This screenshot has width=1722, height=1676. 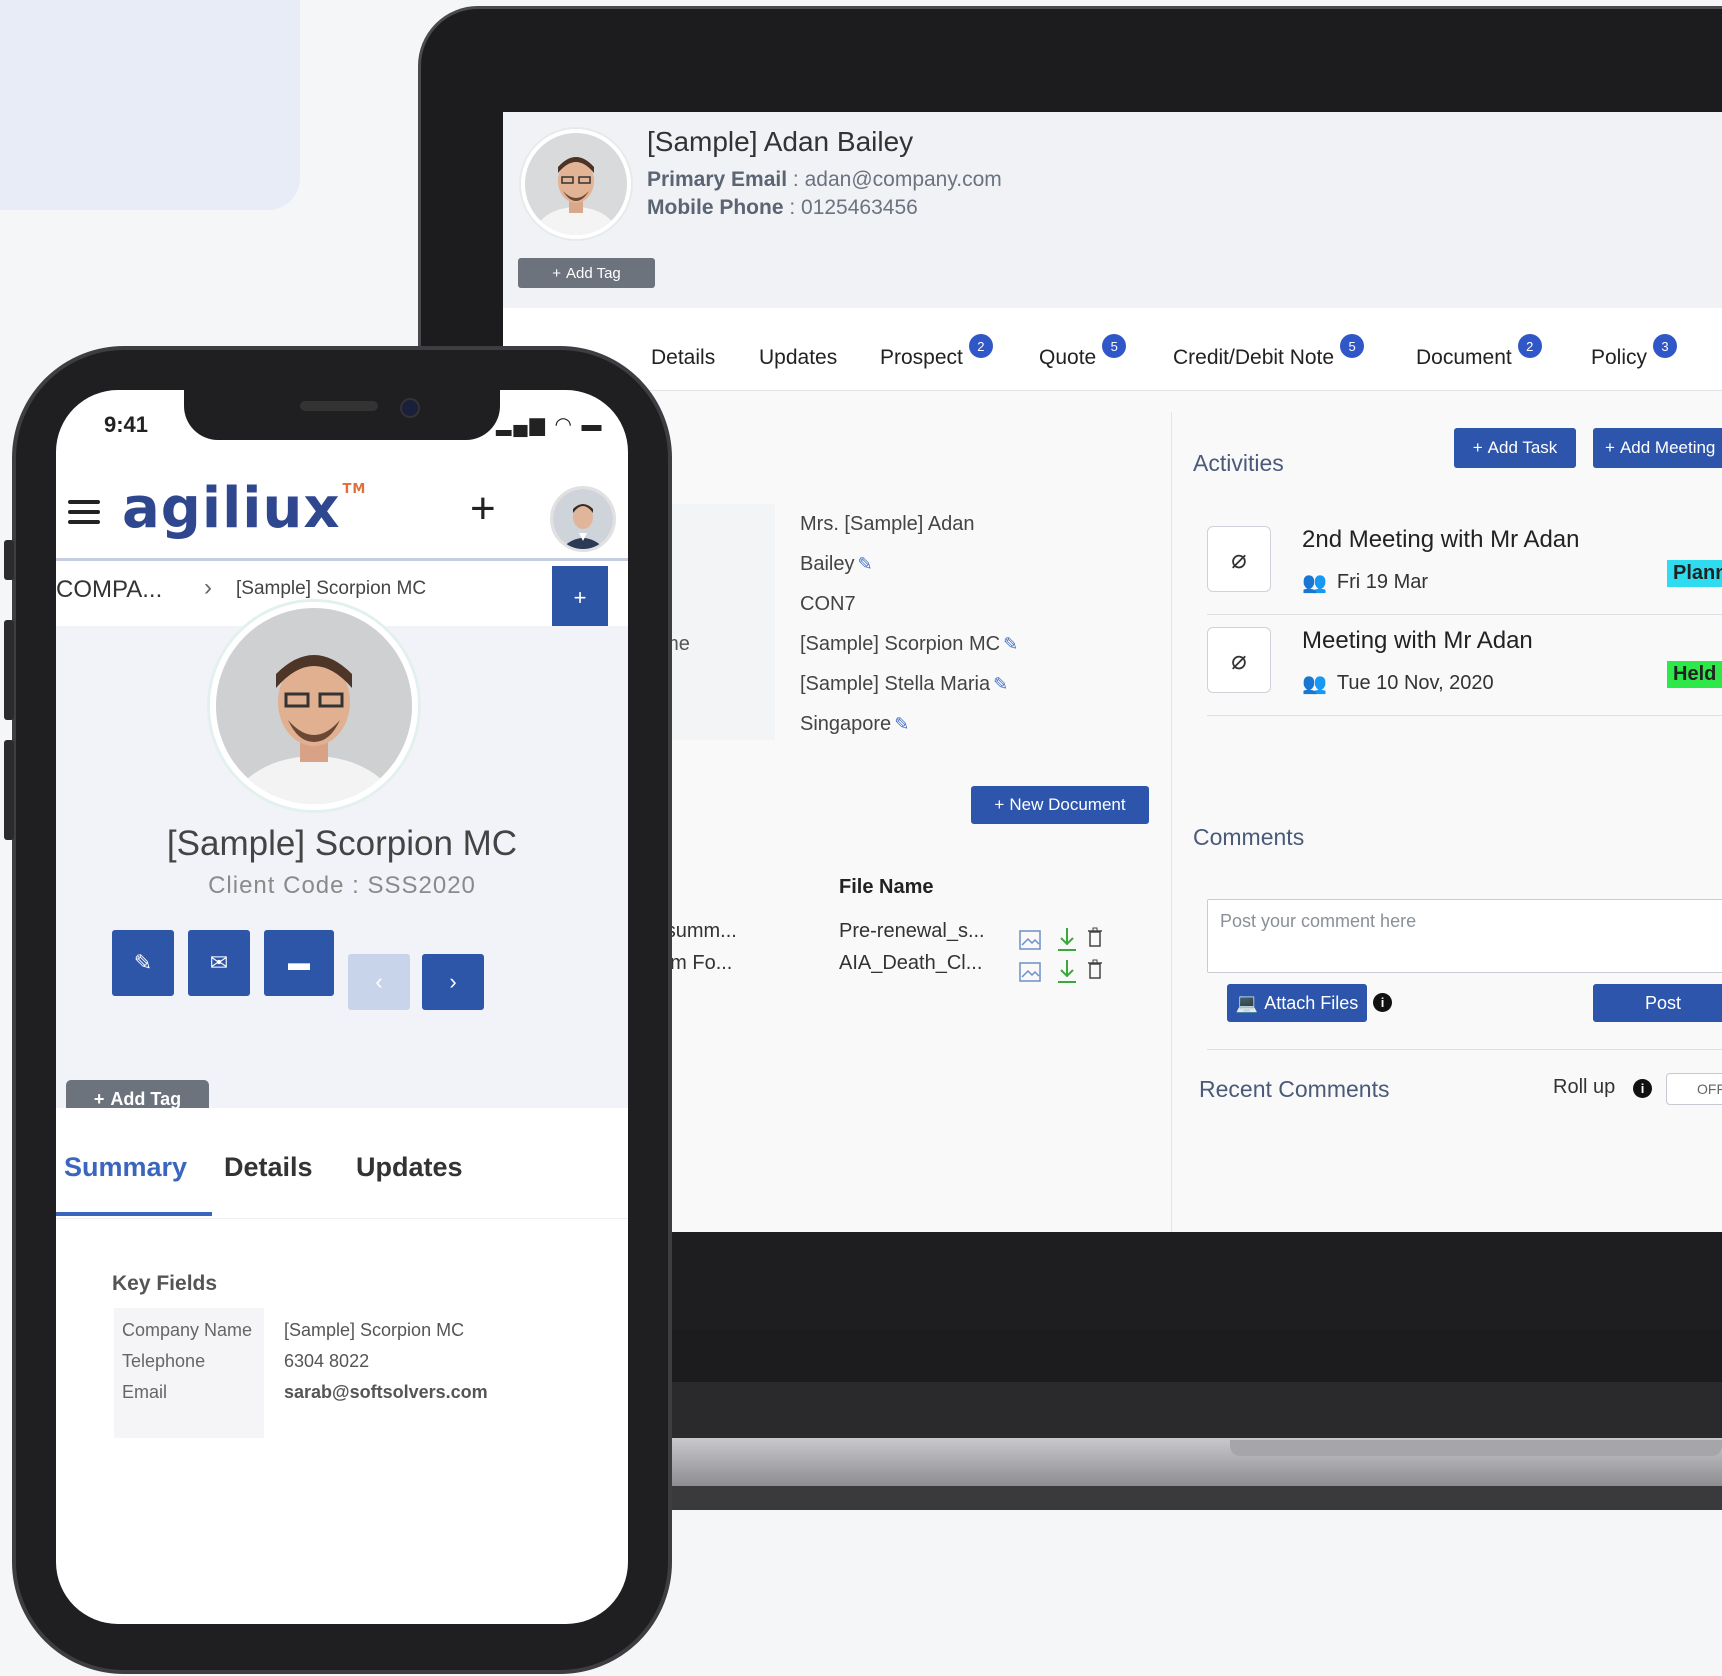 What do you see at coordinates (1694, 1089) in the screenshot?
I see `rollup-toggle: OFF` at bounding box center [1694, 1089].